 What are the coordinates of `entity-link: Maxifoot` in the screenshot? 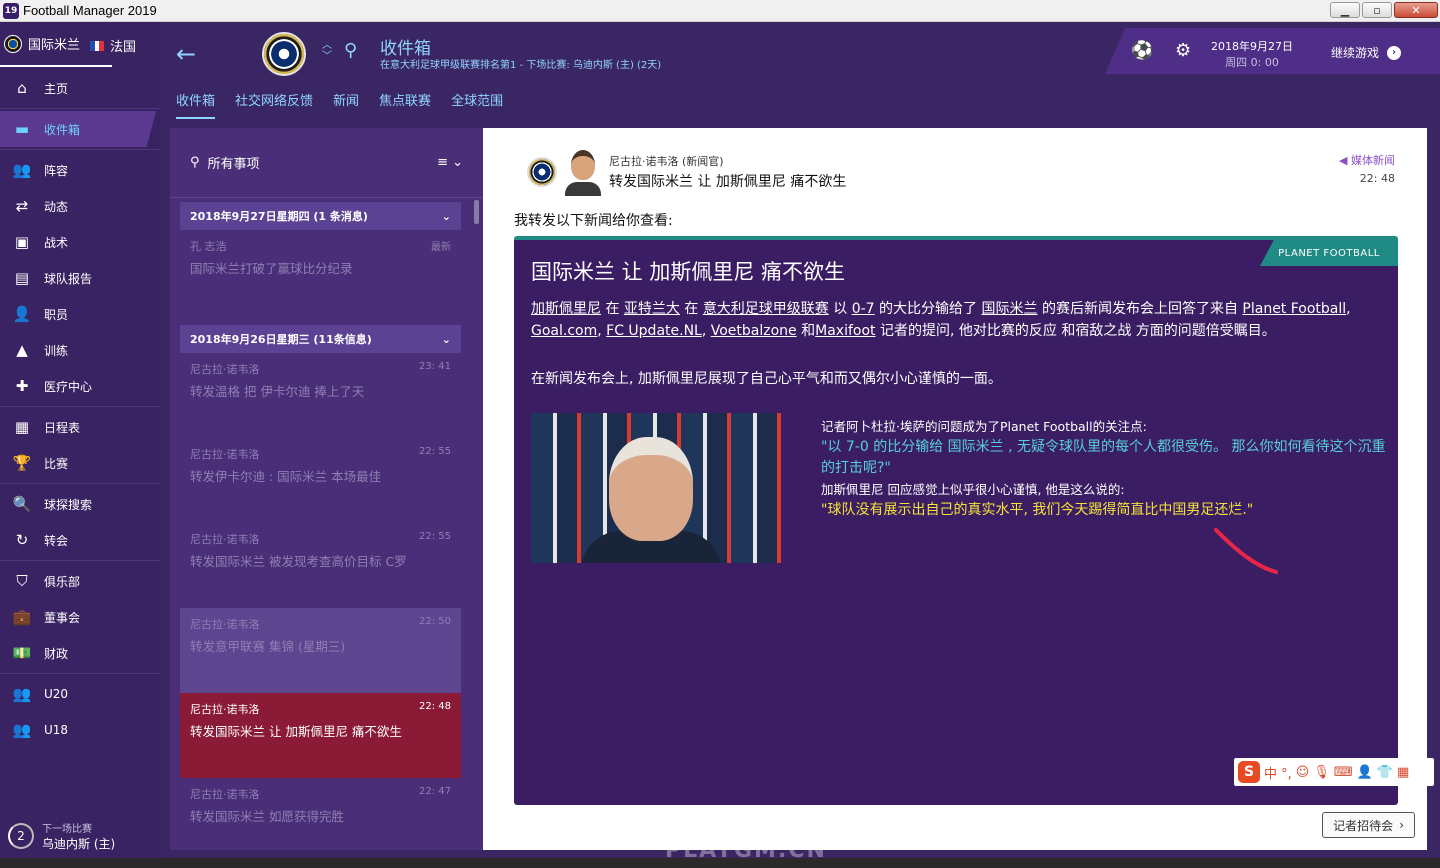 It's located at (845, 331).